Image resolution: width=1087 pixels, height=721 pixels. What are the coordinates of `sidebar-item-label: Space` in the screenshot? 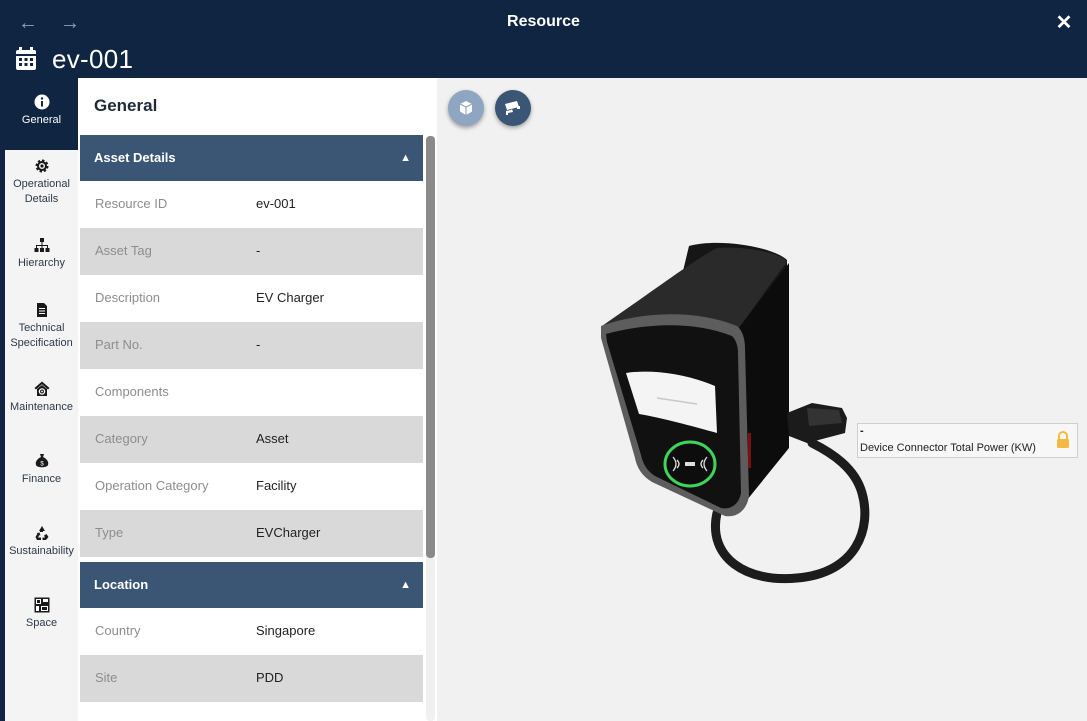 It's located at (41, 623).